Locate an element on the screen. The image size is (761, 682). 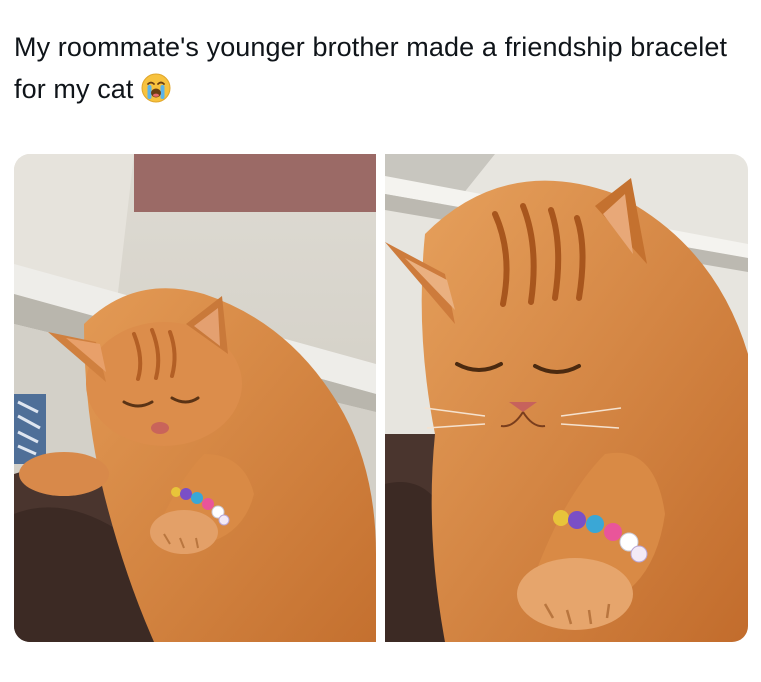
loudly-crying-face-icon is located at coordinates (156, 88).